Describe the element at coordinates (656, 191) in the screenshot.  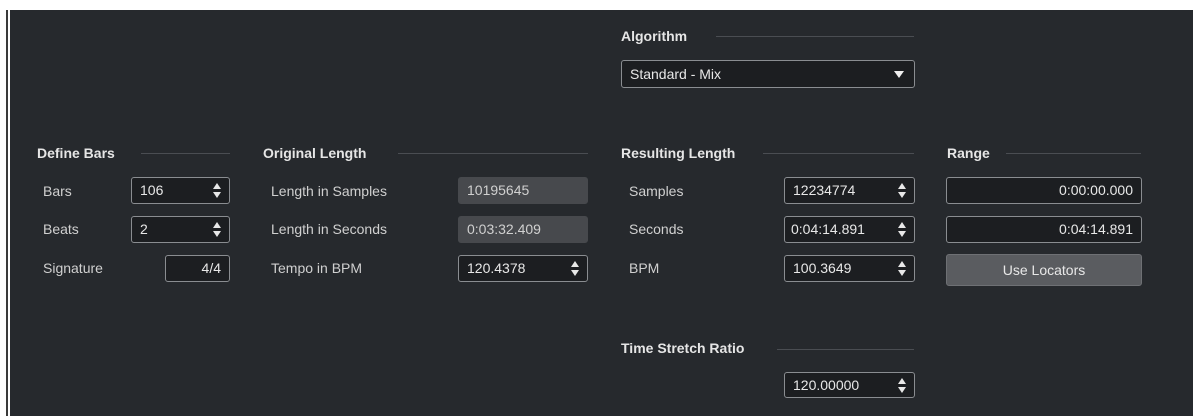
I see `samples-label: Samples` at that location.